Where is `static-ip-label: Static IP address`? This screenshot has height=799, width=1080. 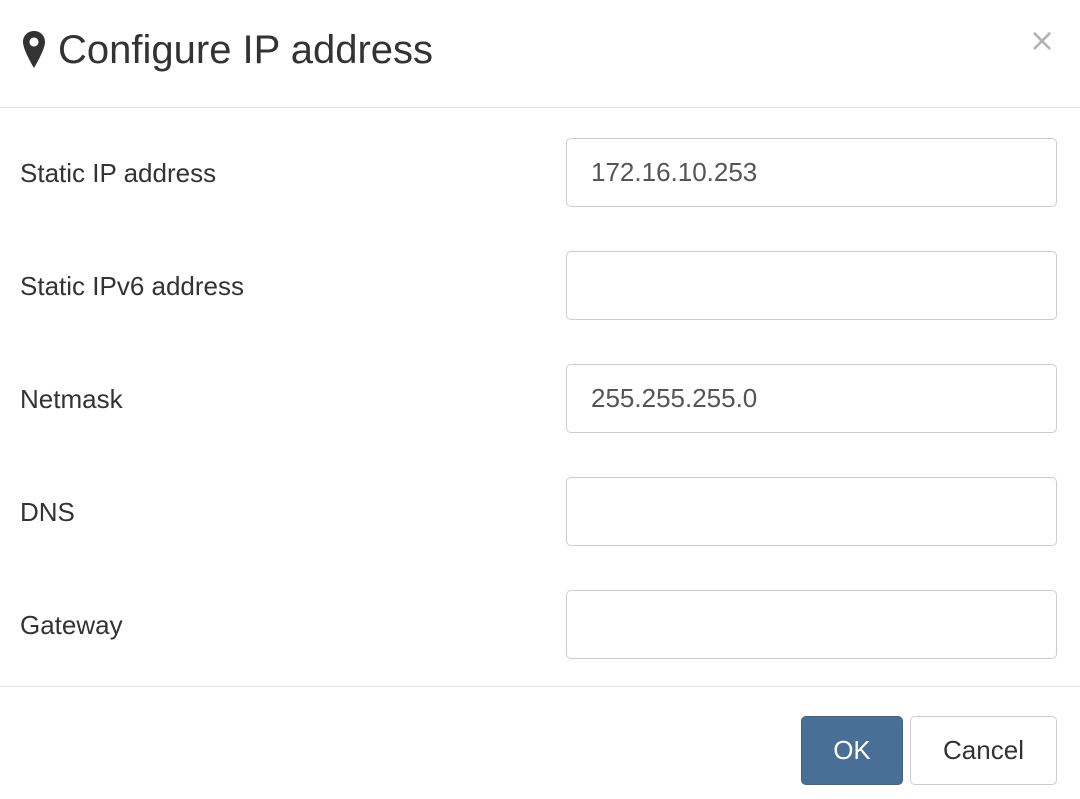 static-ip-label: Static IP address is located at coordinates (118, 173).